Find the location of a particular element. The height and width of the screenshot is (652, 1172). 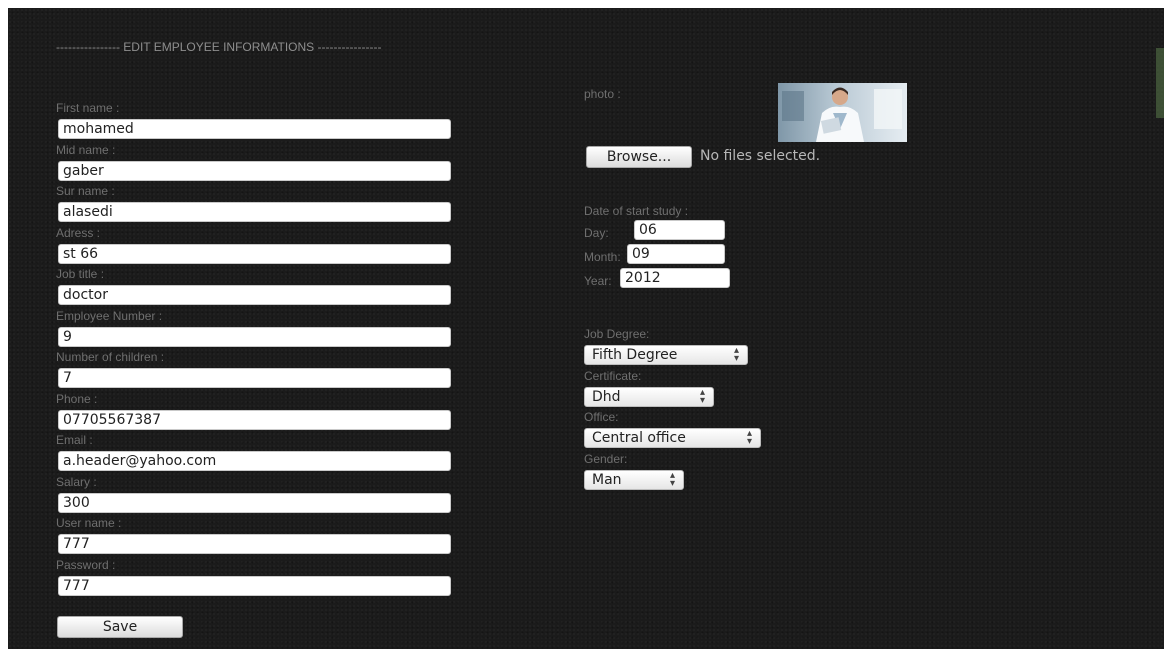

save-button: Save is located at coordinates (120, 627).